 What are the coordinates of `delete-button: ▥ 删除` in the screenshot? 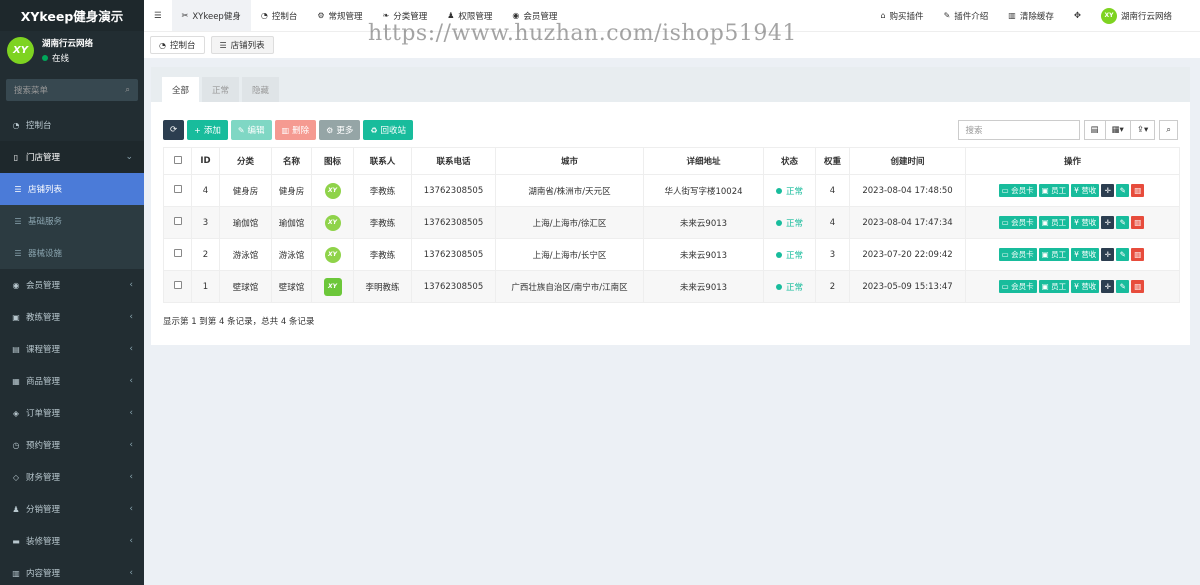 It's located at (295, 130).